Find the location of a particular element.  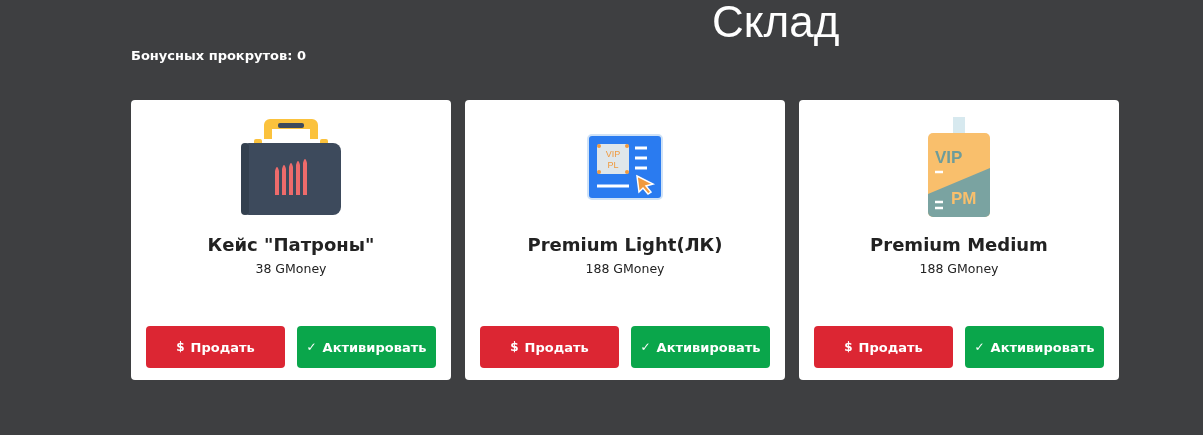

page-title: Склад is located at coordinates (776, 22).